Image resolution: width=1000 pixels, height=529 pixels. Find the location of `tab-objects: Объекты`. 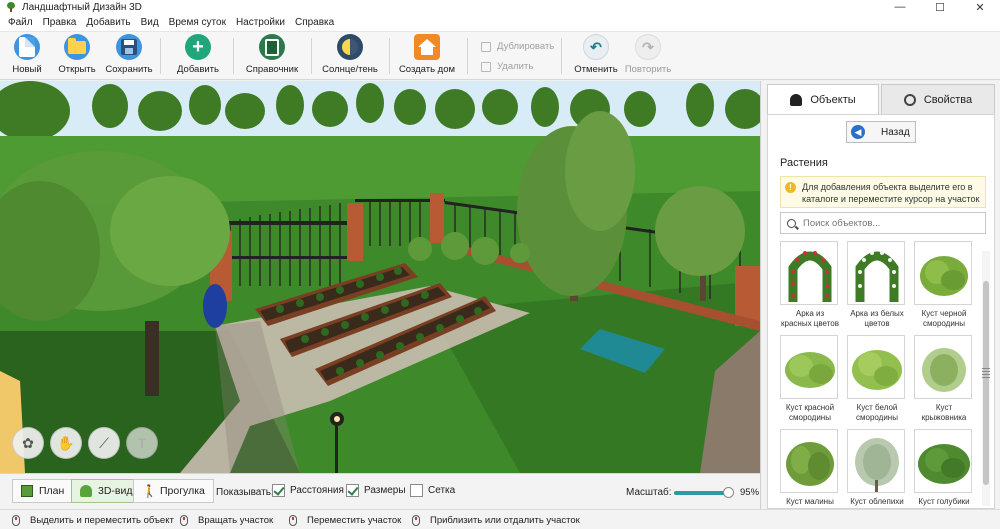

tab-objects: Объекты is located at coordinates (823, 99).